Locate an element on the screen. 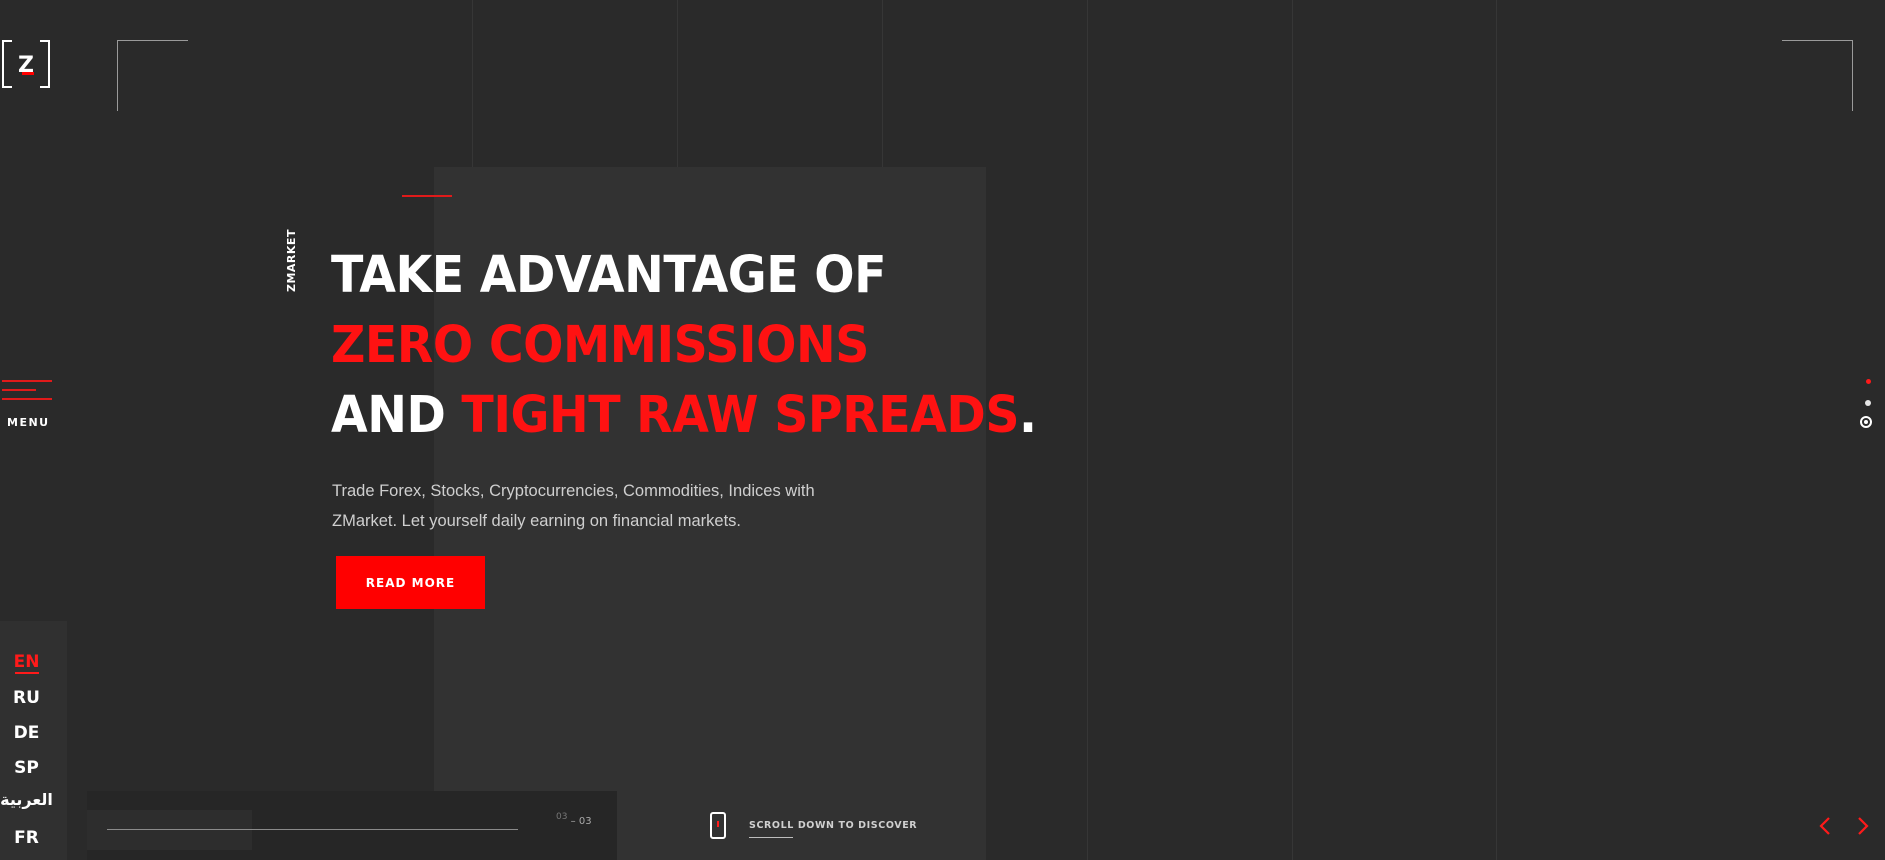 The height and width of the screenshot is (860, 1885). frame-corner-top-left is located at coordinates (152, 75).